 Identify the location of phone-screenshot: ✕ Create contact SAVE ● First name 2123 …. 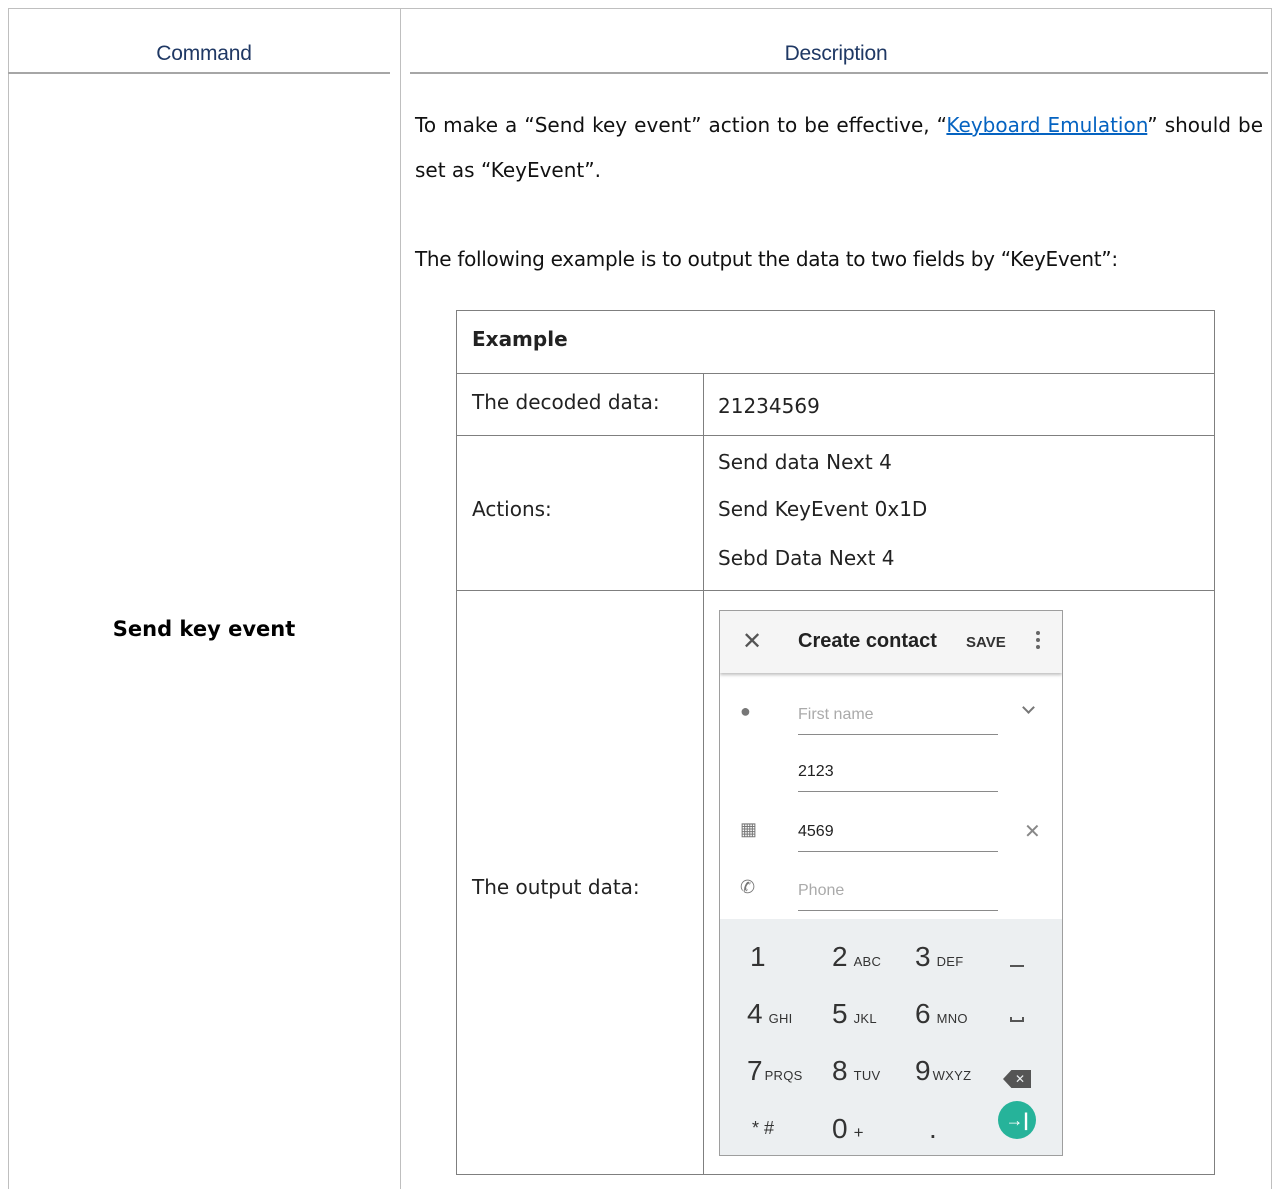
(891, 883).